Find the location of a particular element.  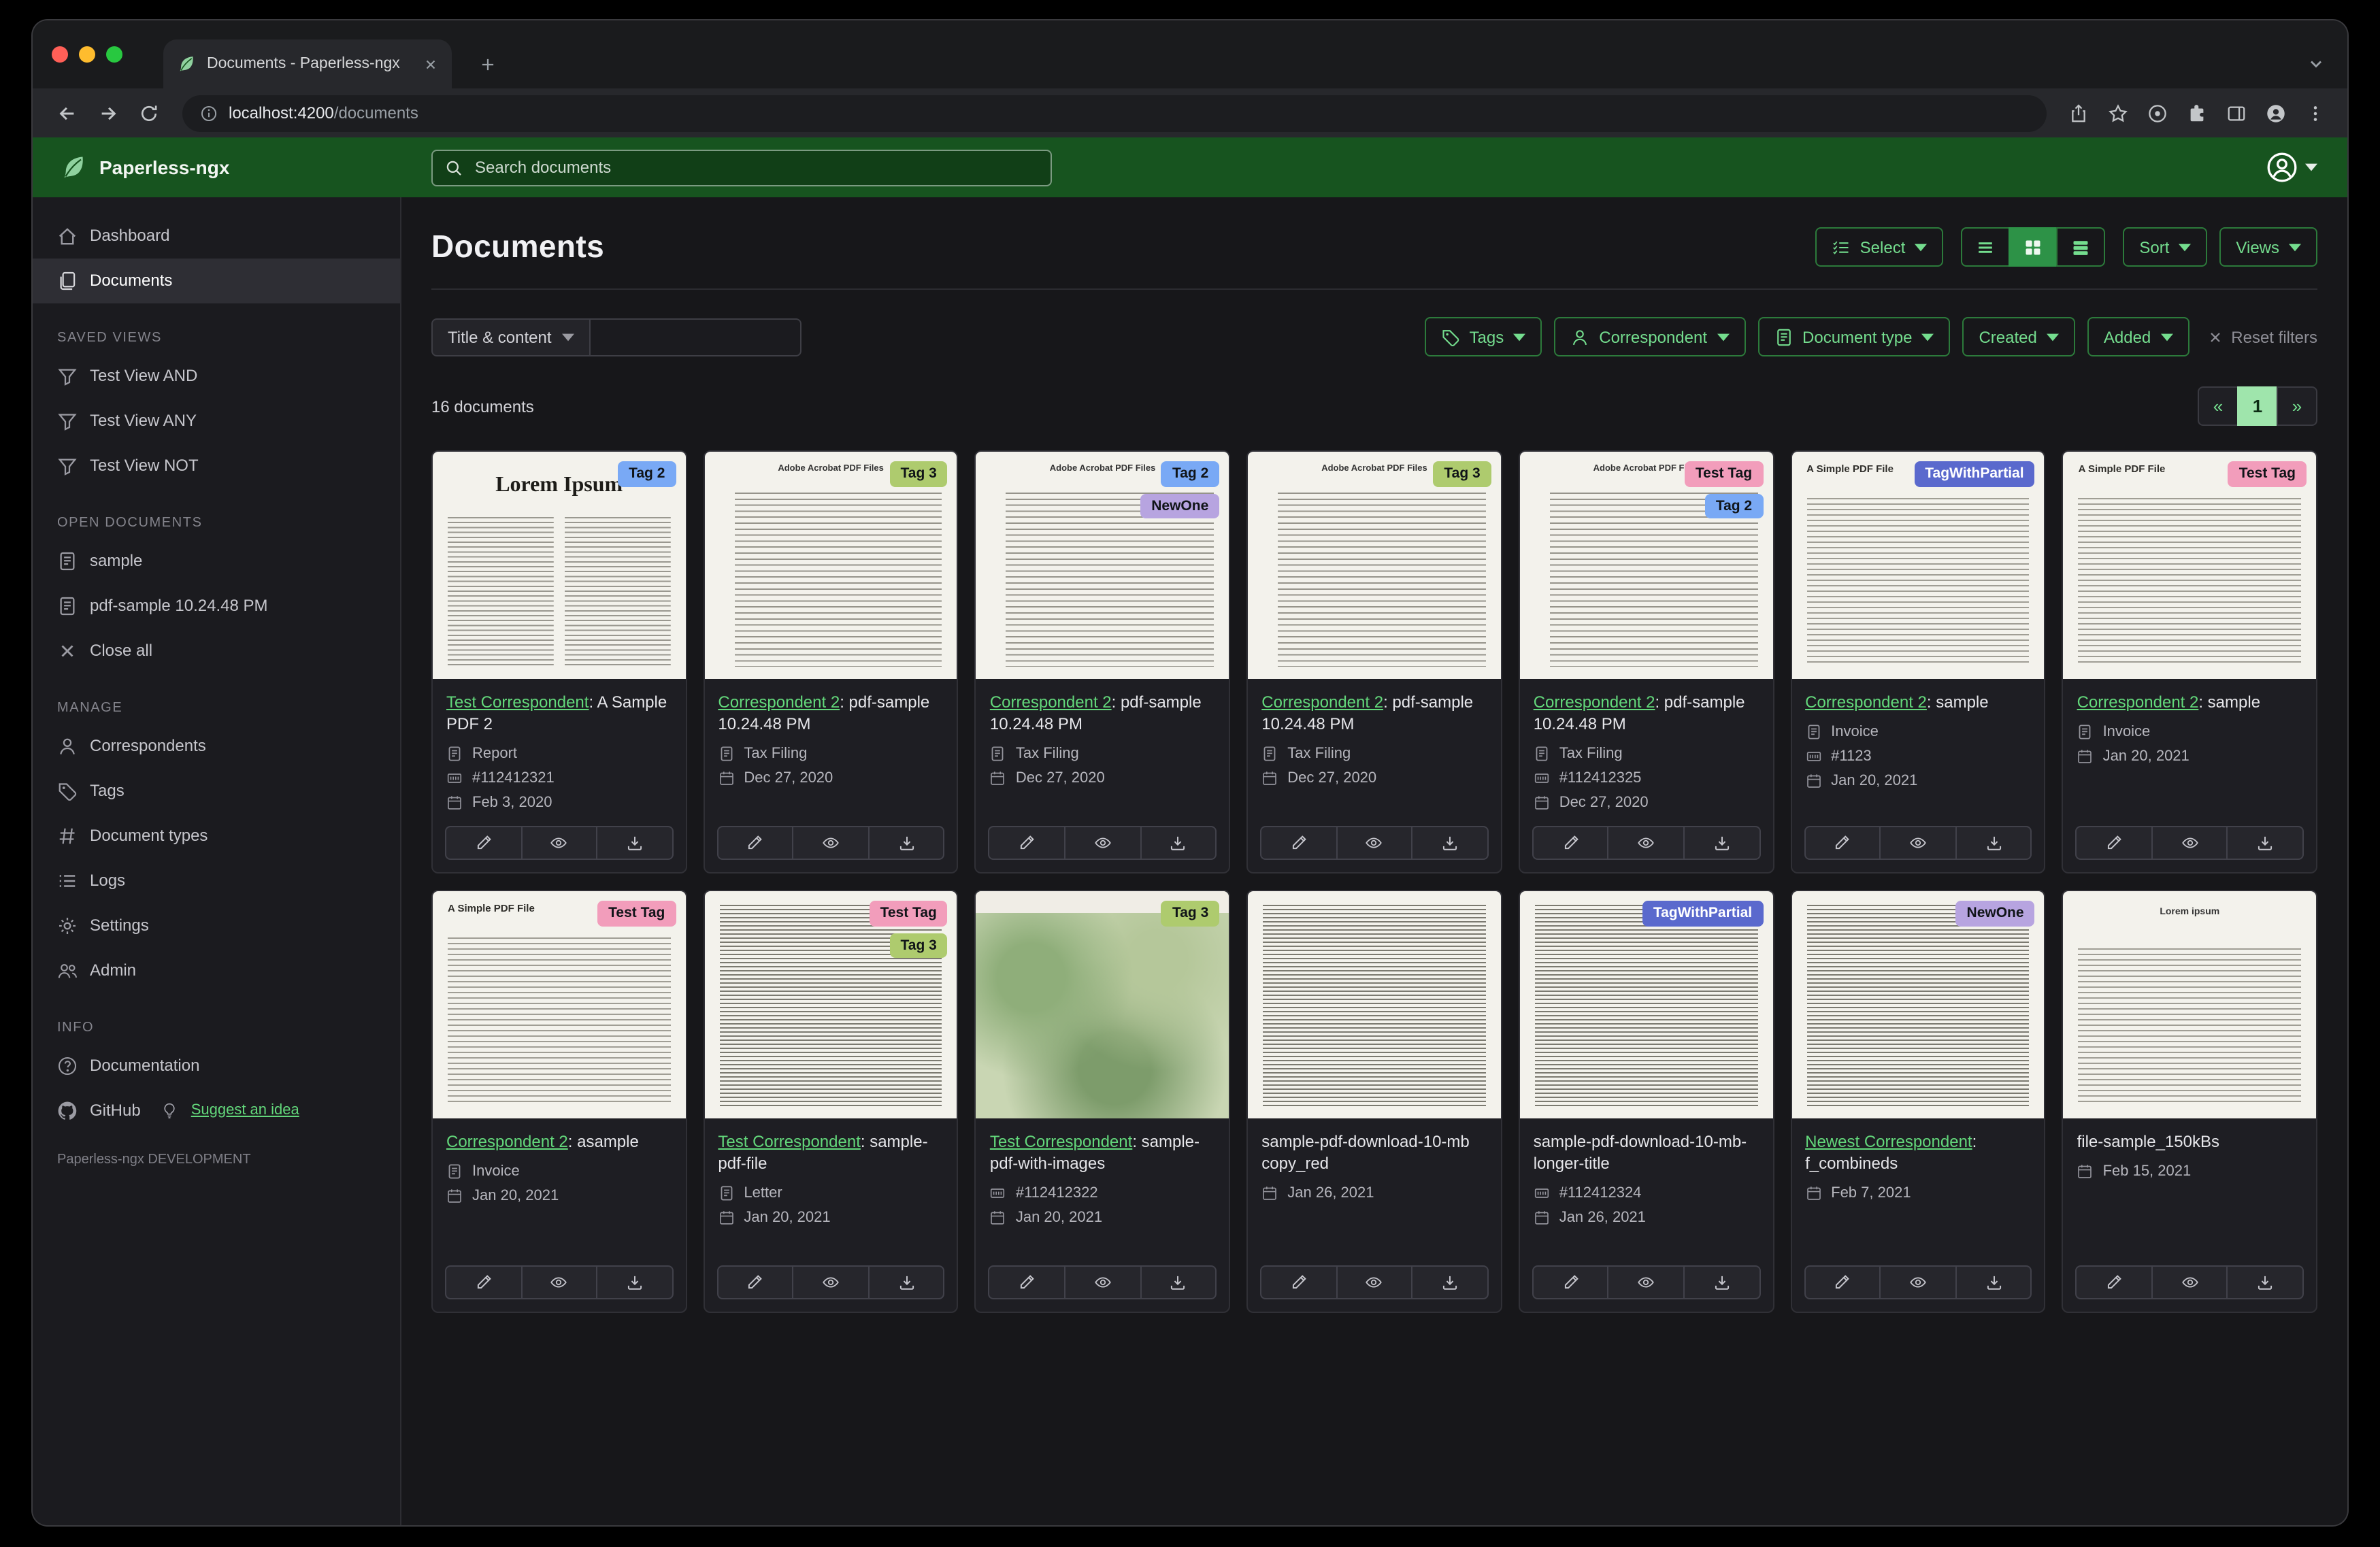

grid-view-button is located at coordinates (2033, 247).